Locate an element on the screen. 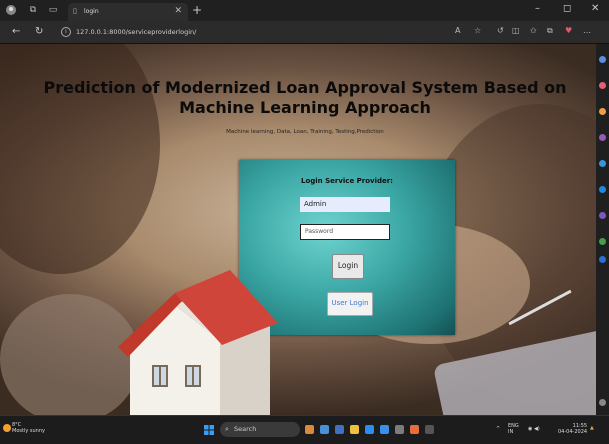 This screenshot has height=444, width=609. wifi-icon: ◉ ◀) is located at coordinates (534, 429).